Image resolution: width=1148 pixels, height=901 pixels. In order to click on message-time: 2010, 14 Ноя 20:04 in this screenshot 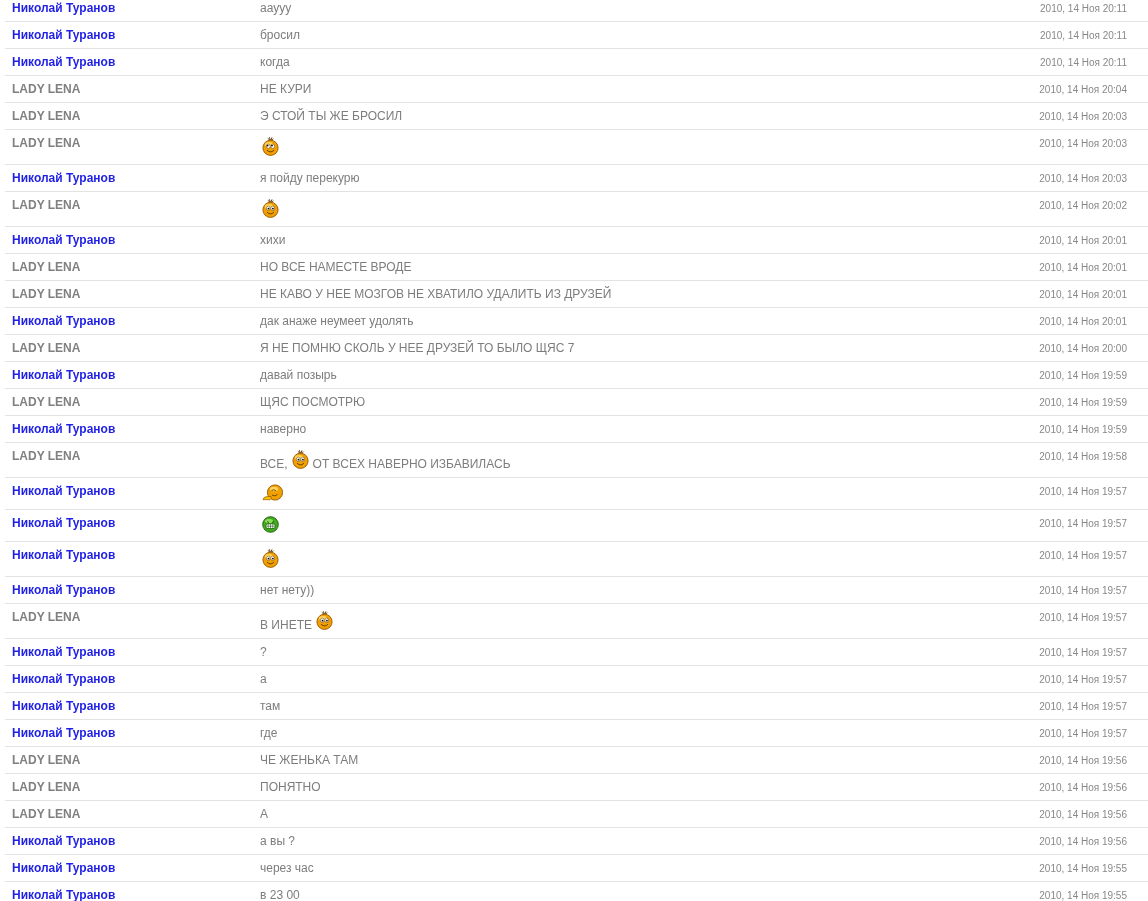, I will do `click(1083, 90)`.